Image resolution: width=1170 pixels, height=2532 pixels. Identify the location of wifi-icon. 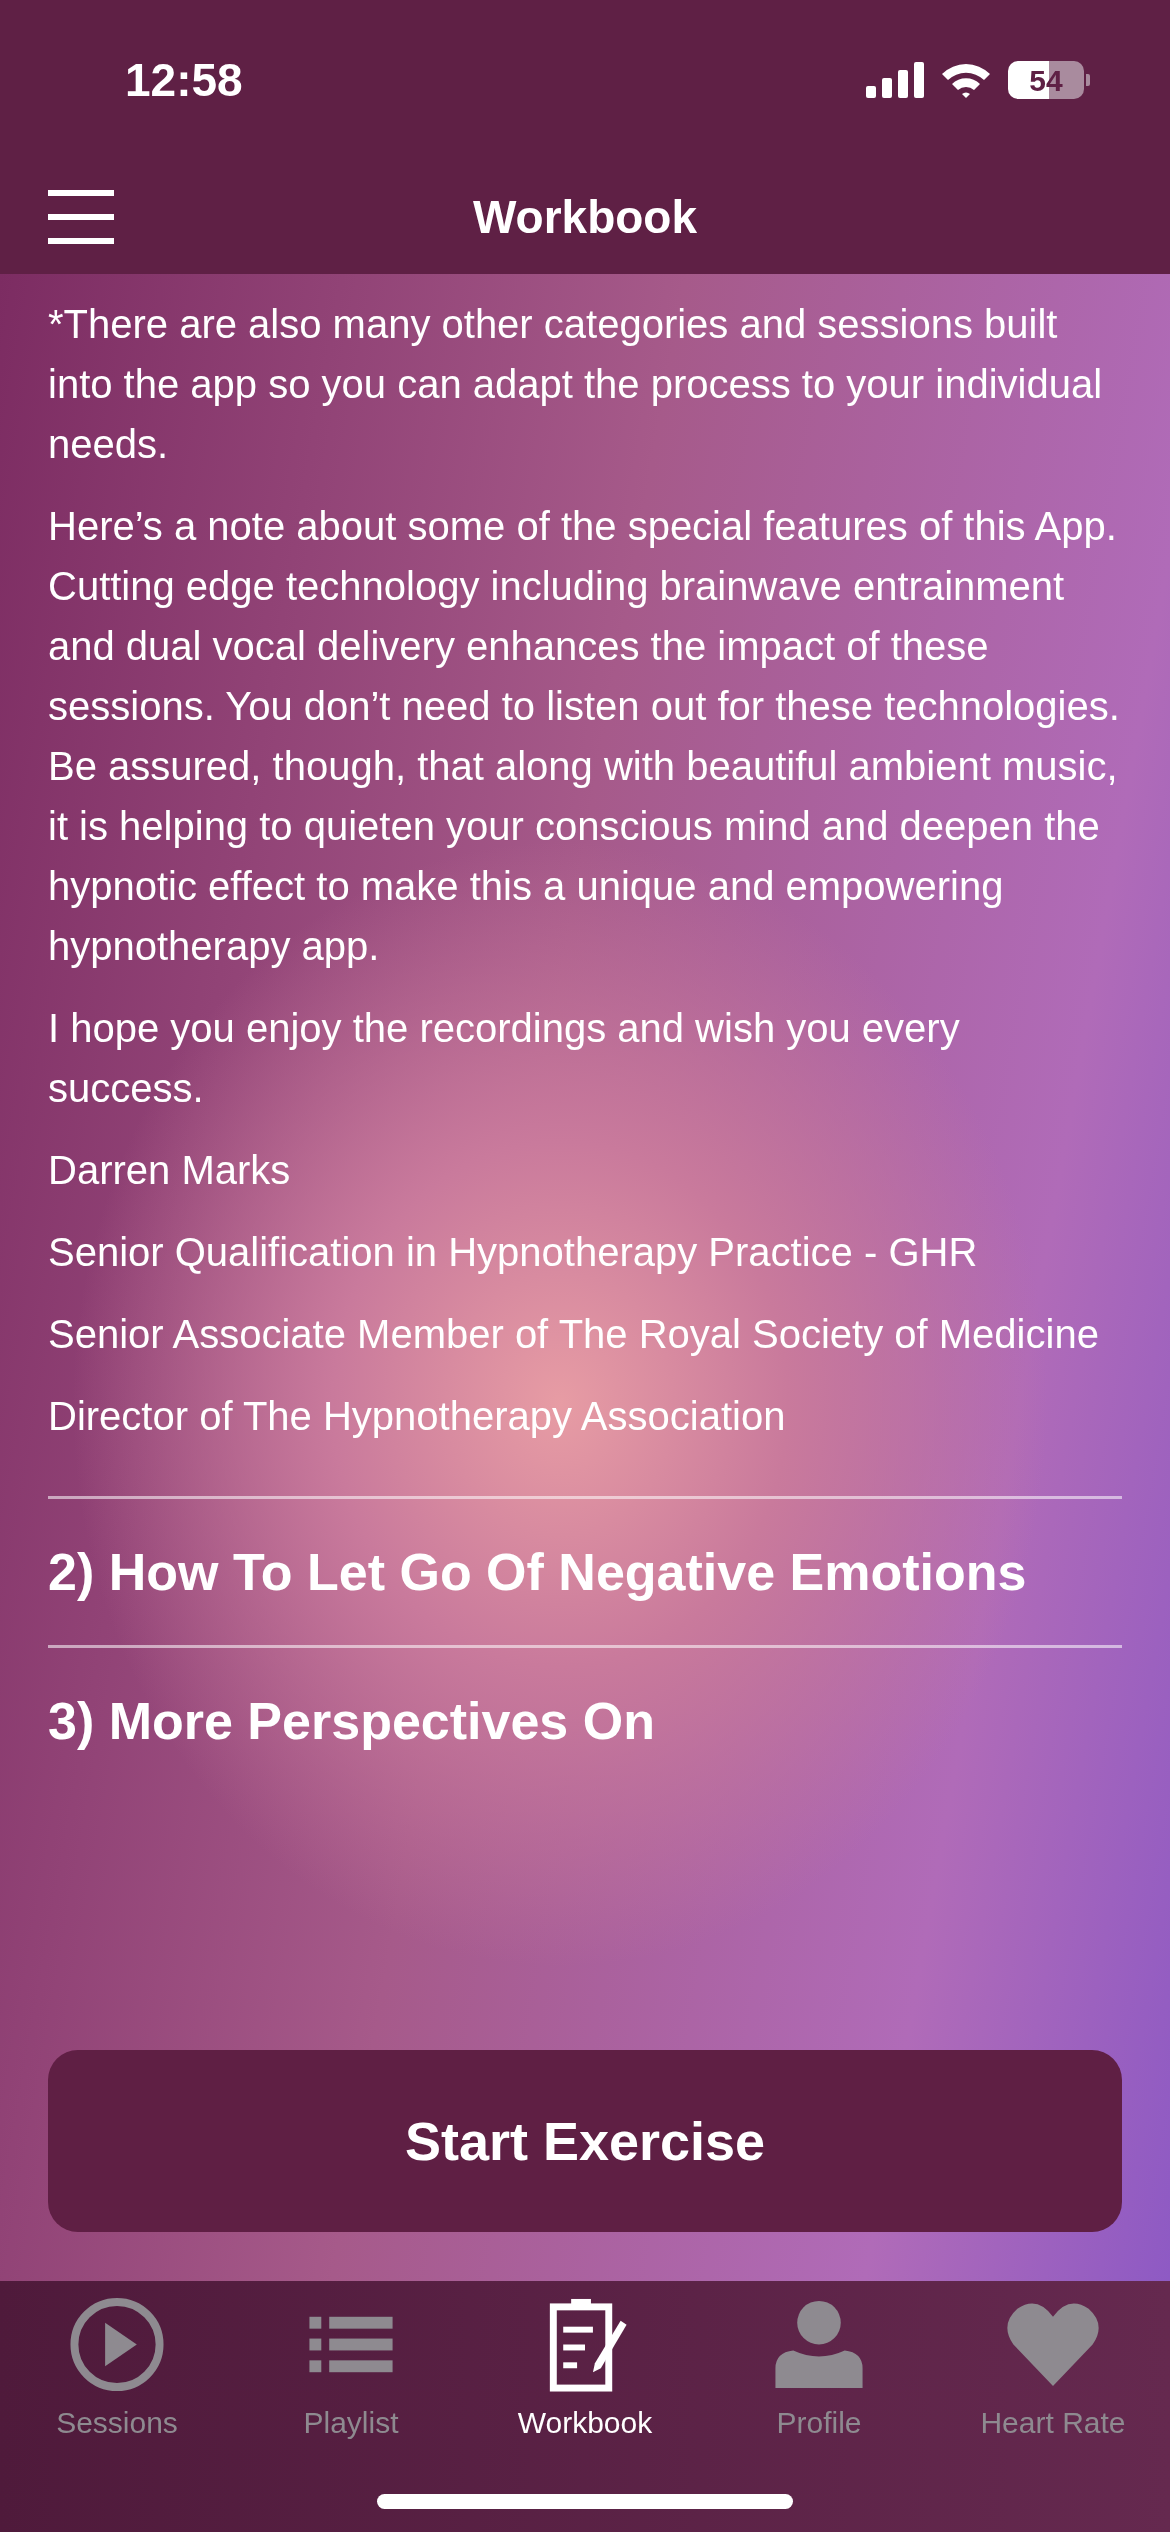
(966, 80).